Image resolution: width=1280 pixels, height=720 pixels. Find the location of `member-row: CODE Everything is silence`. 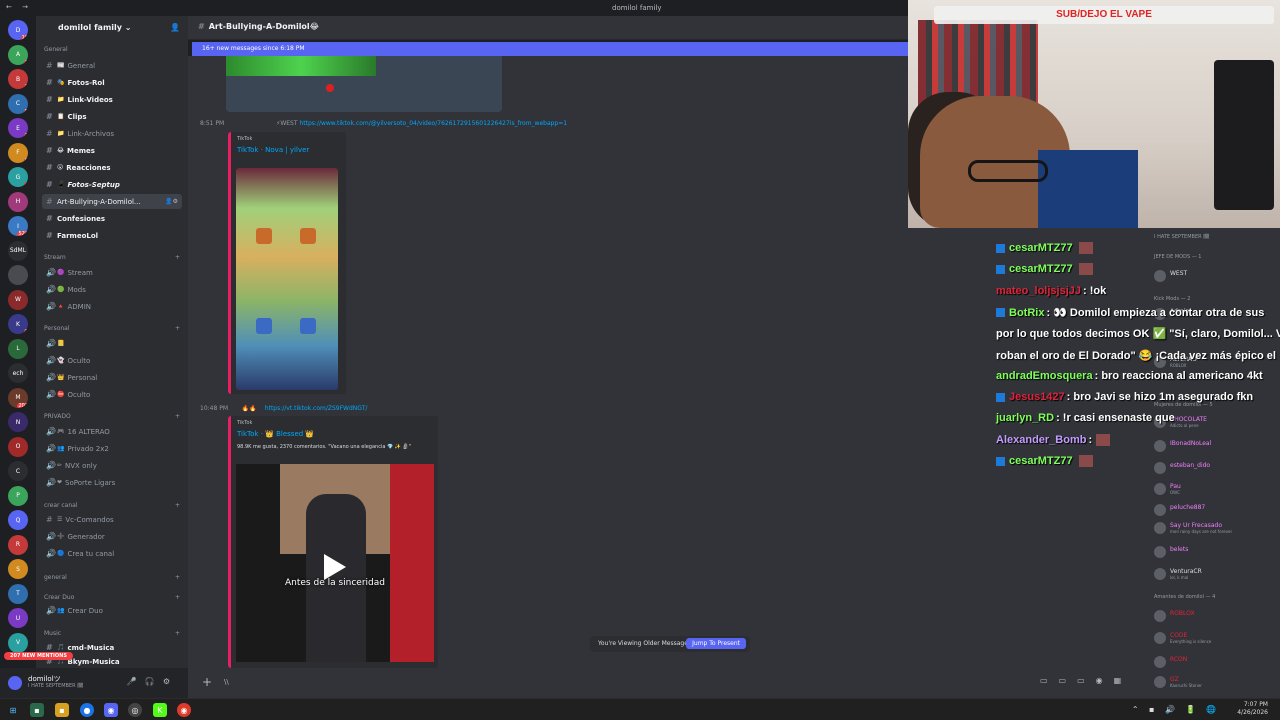

member-row: CODE Everything is silence is located at coordinates (1216, 637).